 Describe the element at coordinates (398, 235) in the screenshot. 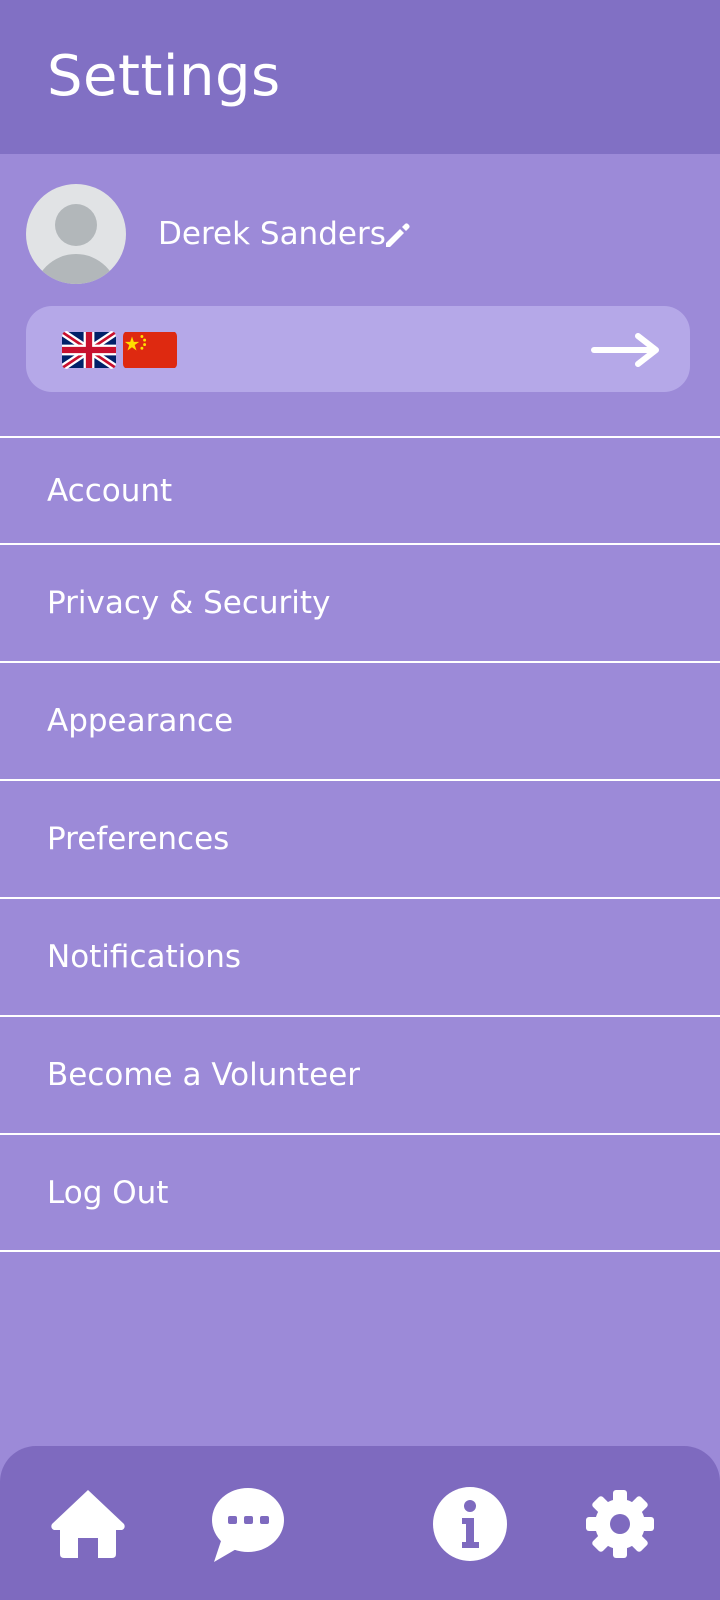

I see `pencil-edit-icon` at that location.